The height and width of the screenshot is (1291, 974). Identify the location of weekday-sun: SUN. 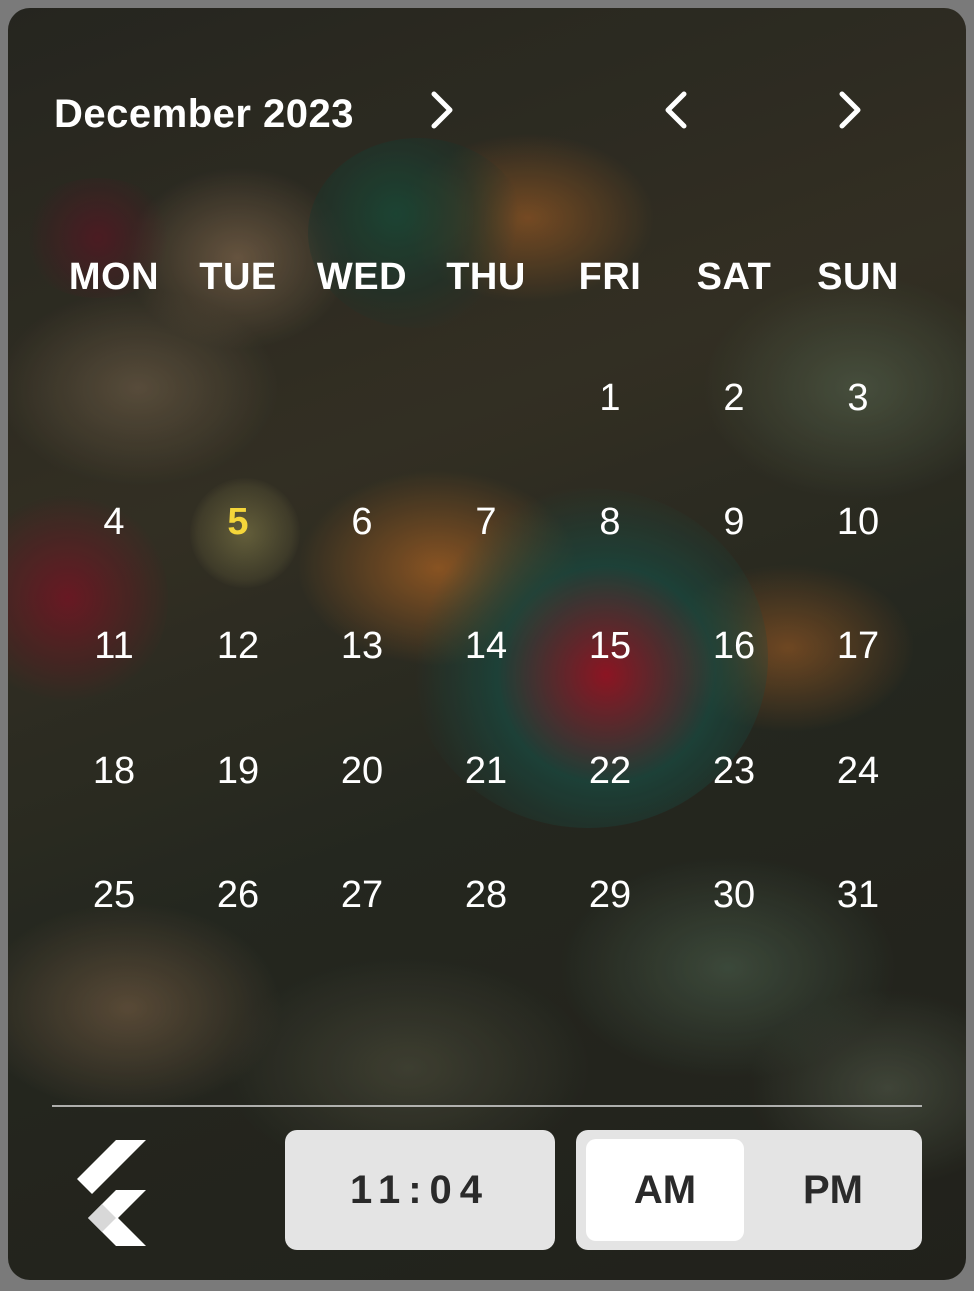
(858, 277).